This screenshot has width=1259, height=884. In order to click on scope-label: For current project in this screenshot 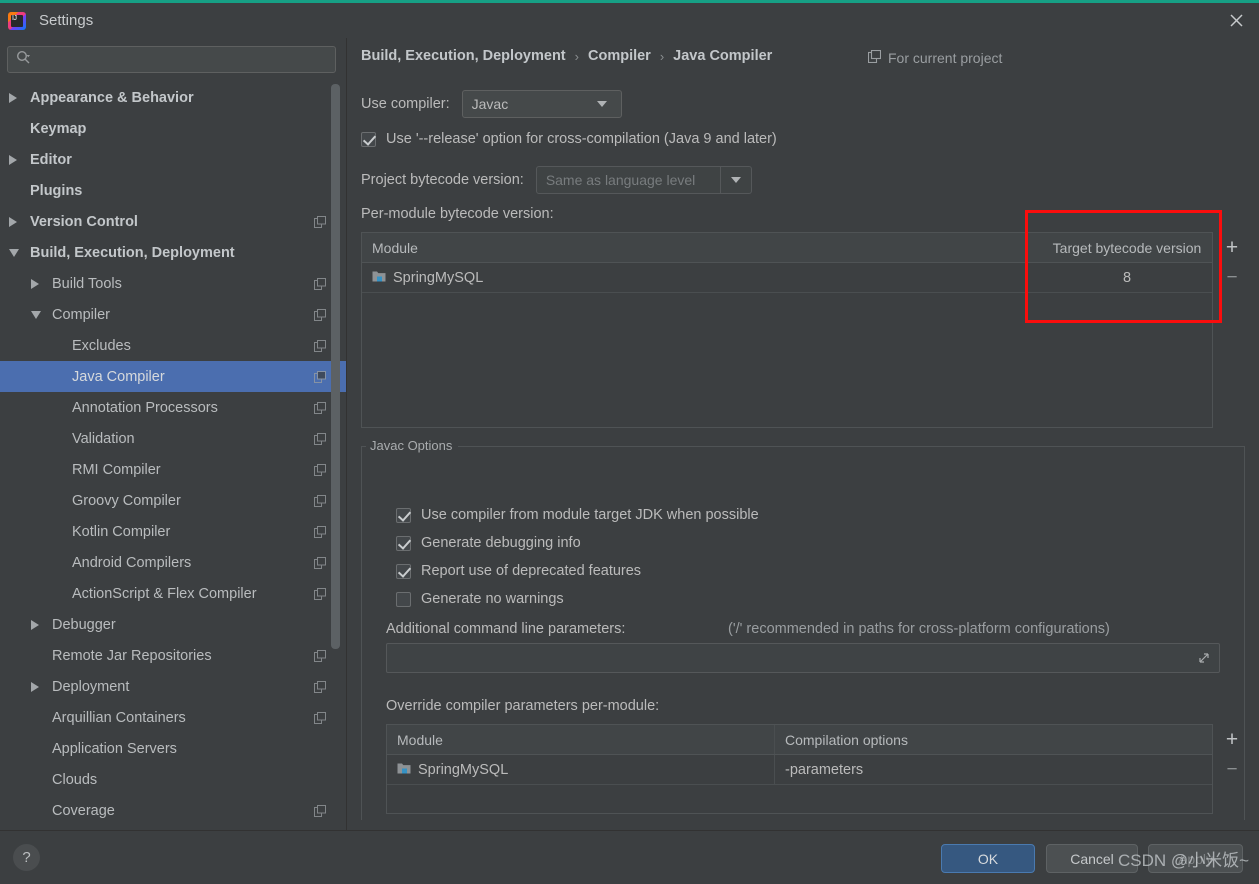, I will do `click(945, 58)`.